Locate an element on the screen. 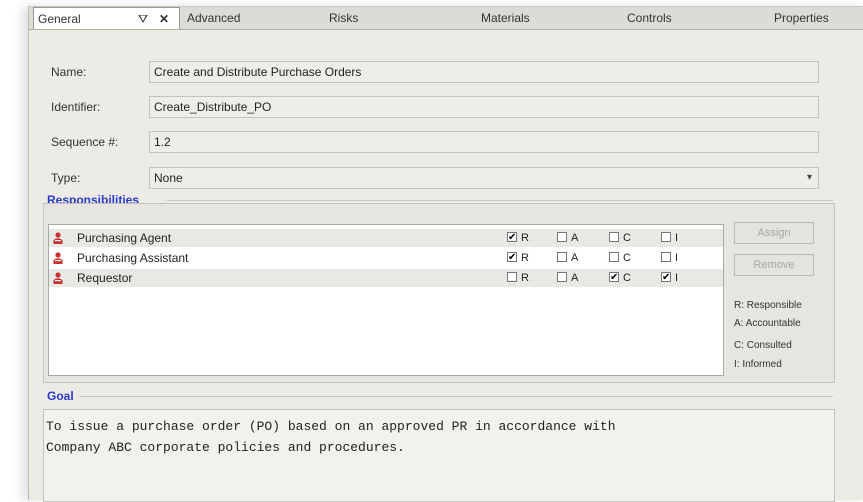 The image size is (863, 502). identifier-label: Identifier: is located at coordinates (76, 107).